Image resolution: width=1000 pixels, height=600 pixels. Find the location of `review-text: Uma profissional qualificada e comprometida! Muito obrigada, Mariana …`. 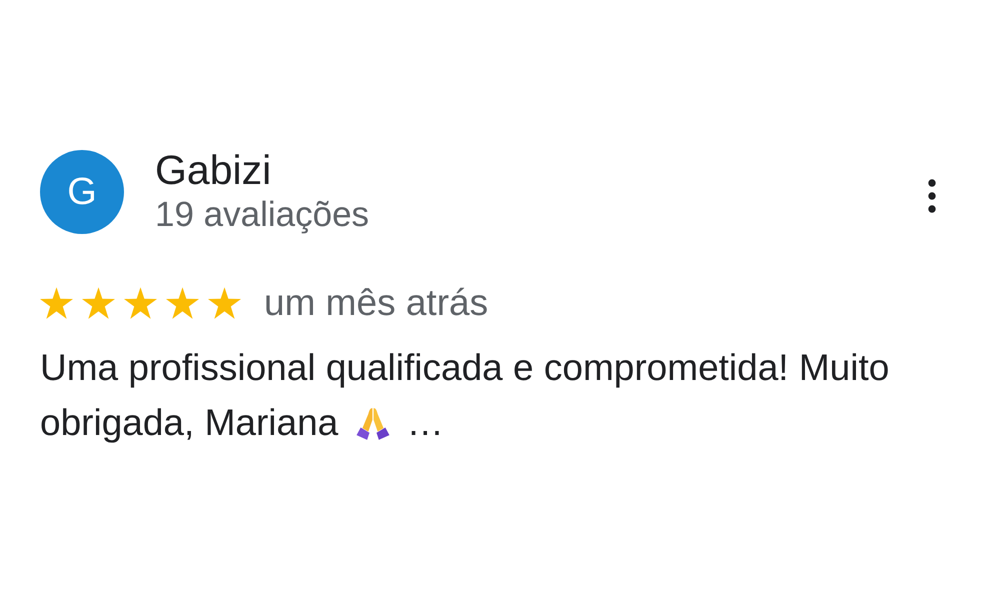

review-text: Uma profissional qualificada e comprometida! Muito obrigada, Mariana … is located at coordinates (465, 395).